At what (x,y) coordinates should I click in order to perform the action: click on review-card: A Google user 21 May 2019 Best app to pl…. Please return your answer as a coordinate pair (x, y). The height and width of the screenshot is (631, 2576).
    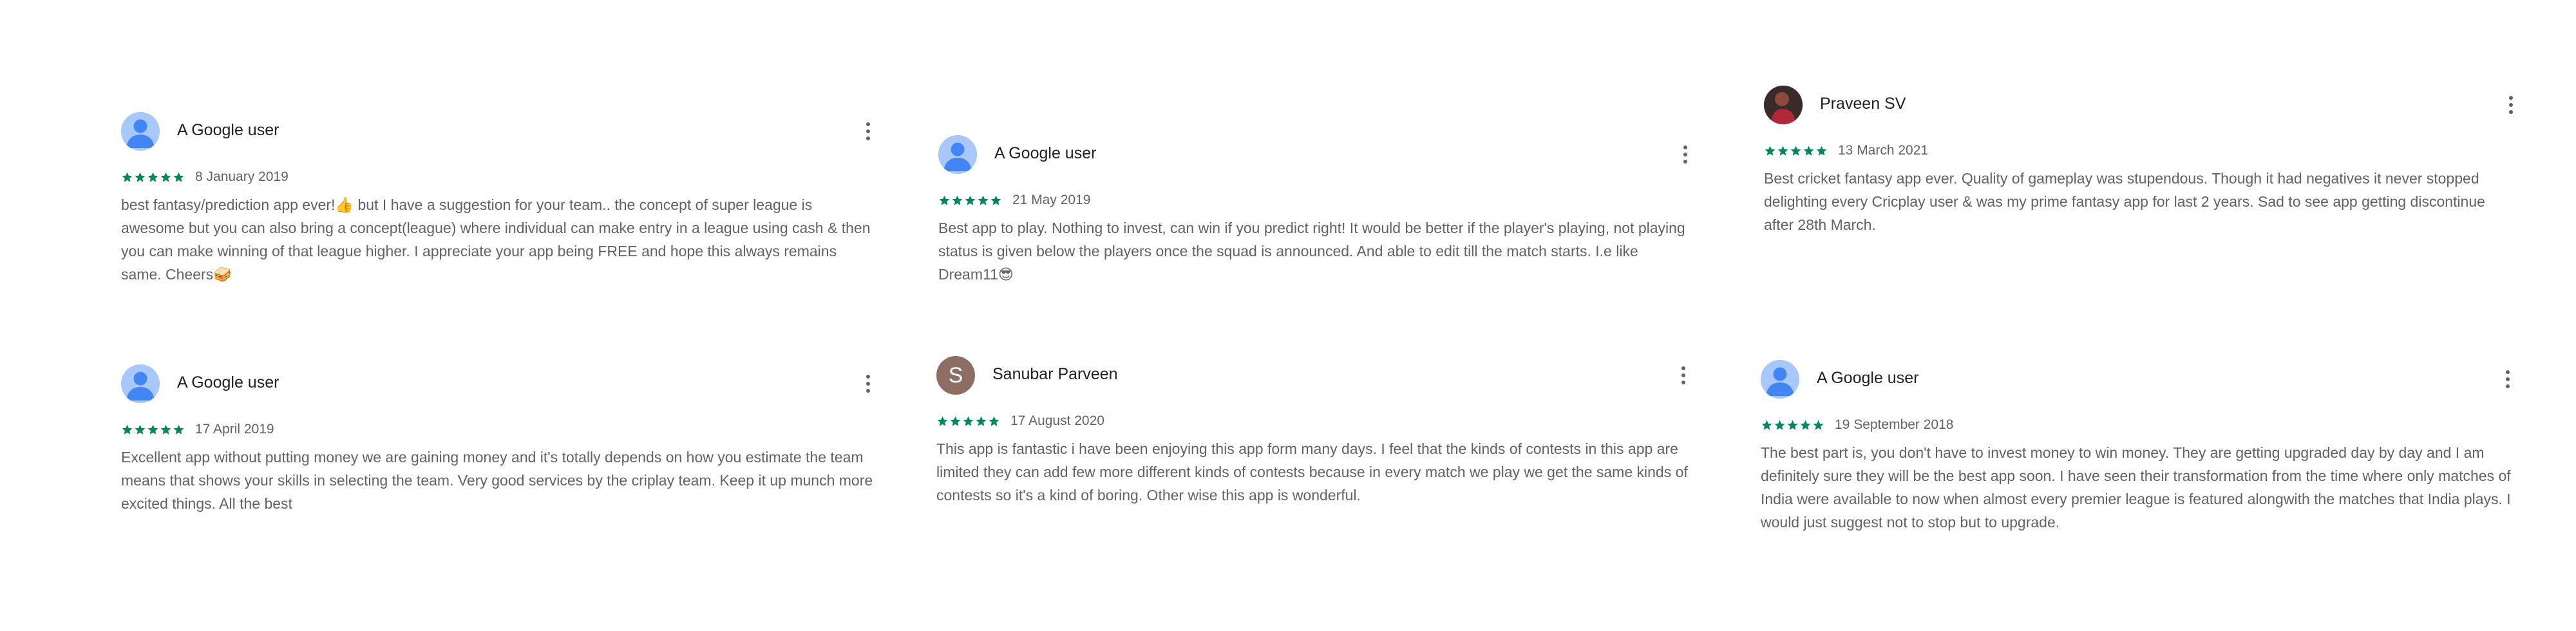
    Looking at the image, I should click on (1318, 210).